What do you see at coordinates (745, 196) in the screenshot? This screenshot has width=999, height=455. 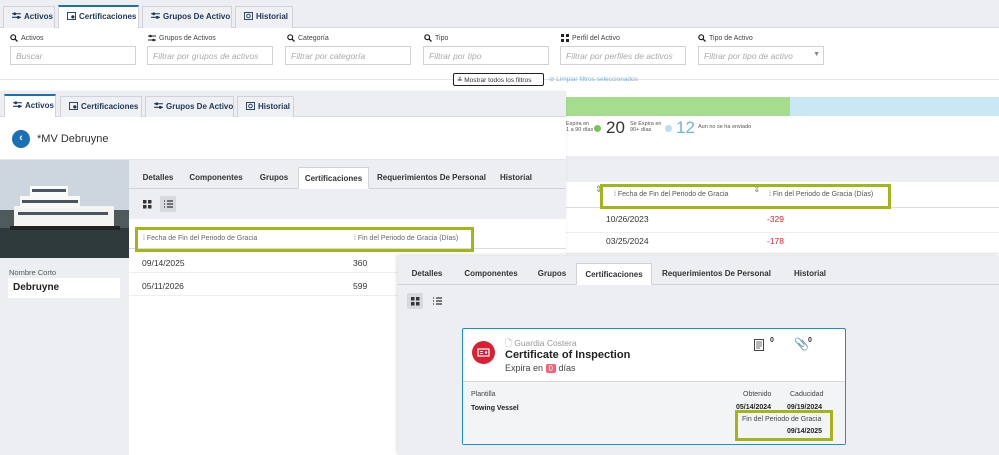 I see `highlight-box-bg-header` at bounding box center [745, 196].